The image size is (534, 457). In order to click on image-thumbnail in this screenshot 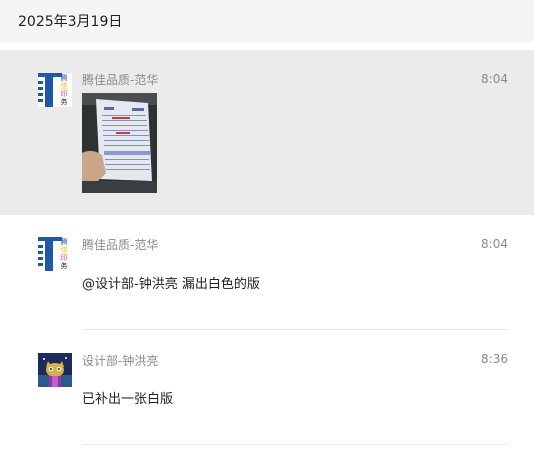, I will do `click(119, 143)`.